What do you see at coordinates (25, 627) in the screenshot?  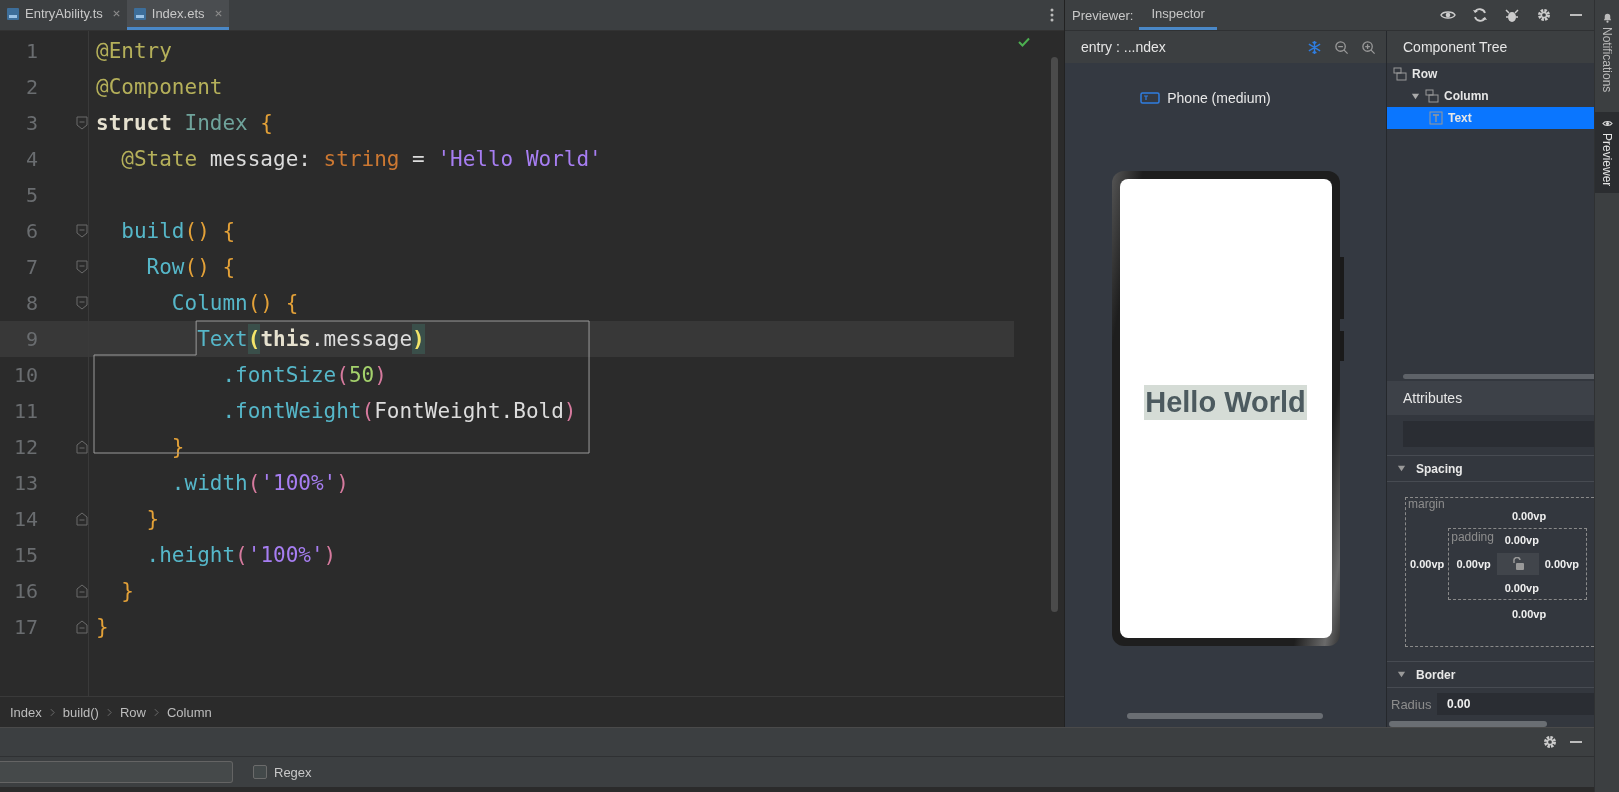 I see `line-number: 17` at bounding box center [25, 627].